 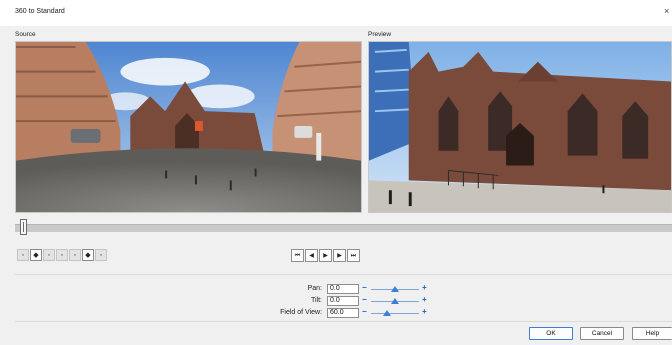 I want to click on tool-b-icon: ◆, so click(x=36, y=255).